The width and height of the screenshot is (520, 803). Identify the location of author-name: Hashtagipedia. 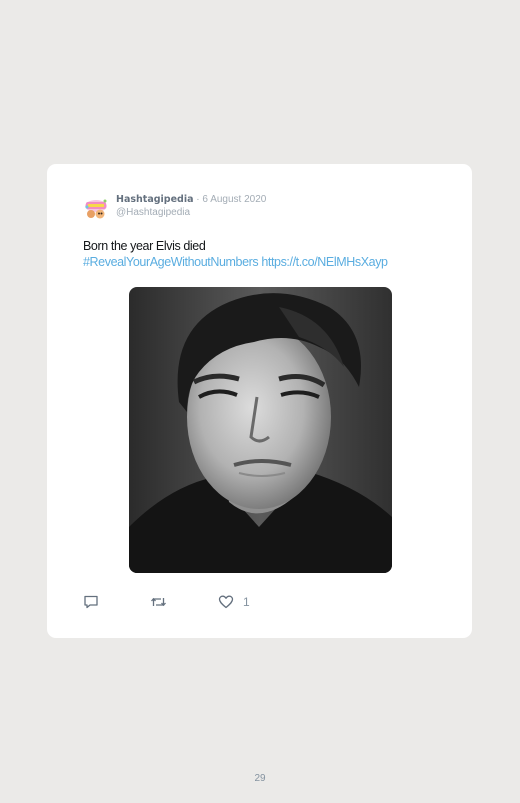
(155, 199).